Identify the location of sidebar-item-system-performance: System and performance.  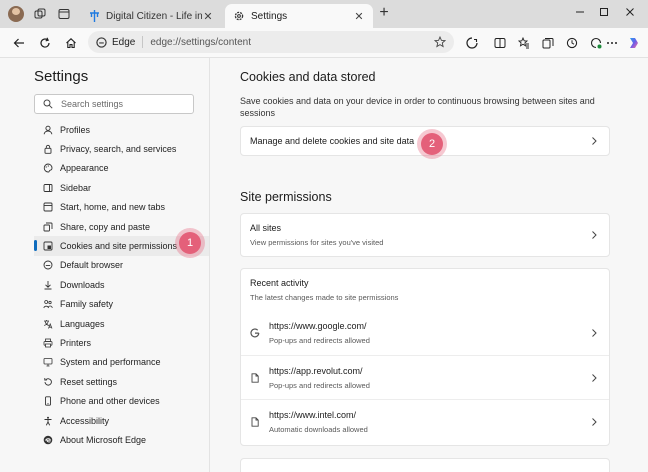
(122, 362).